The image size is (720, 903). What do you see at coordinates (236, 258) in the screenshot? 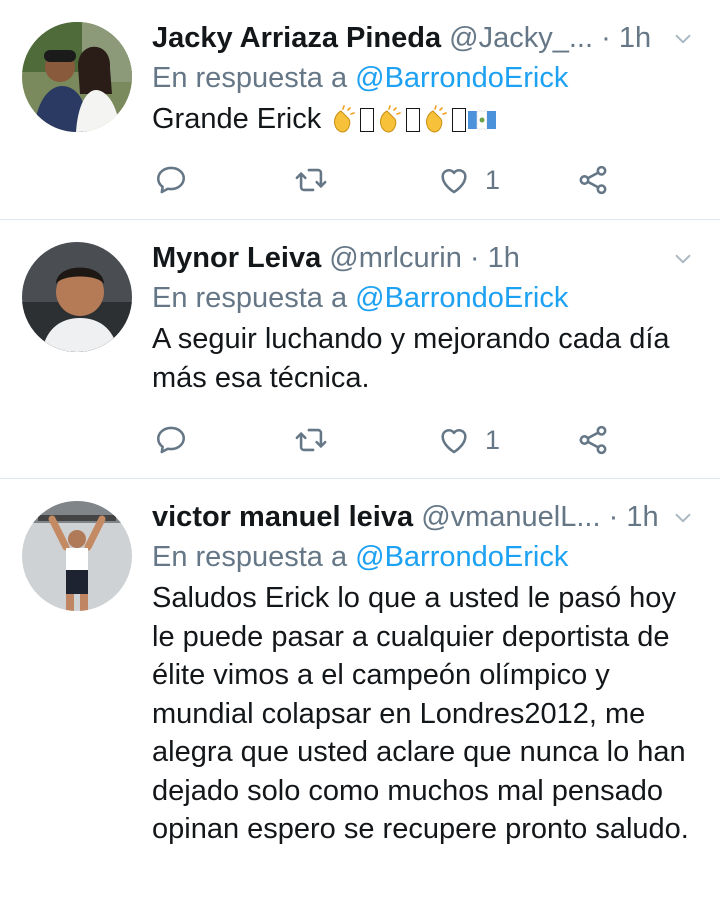
I see `author-name: Mynor Leiva` at bounding box center [236, 258].